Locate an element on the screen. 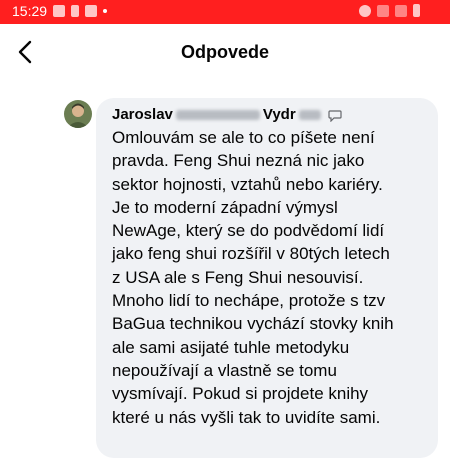 This screenshot has height=458, width=450. chat-bubble-icon is located at coordinates (335, 115).